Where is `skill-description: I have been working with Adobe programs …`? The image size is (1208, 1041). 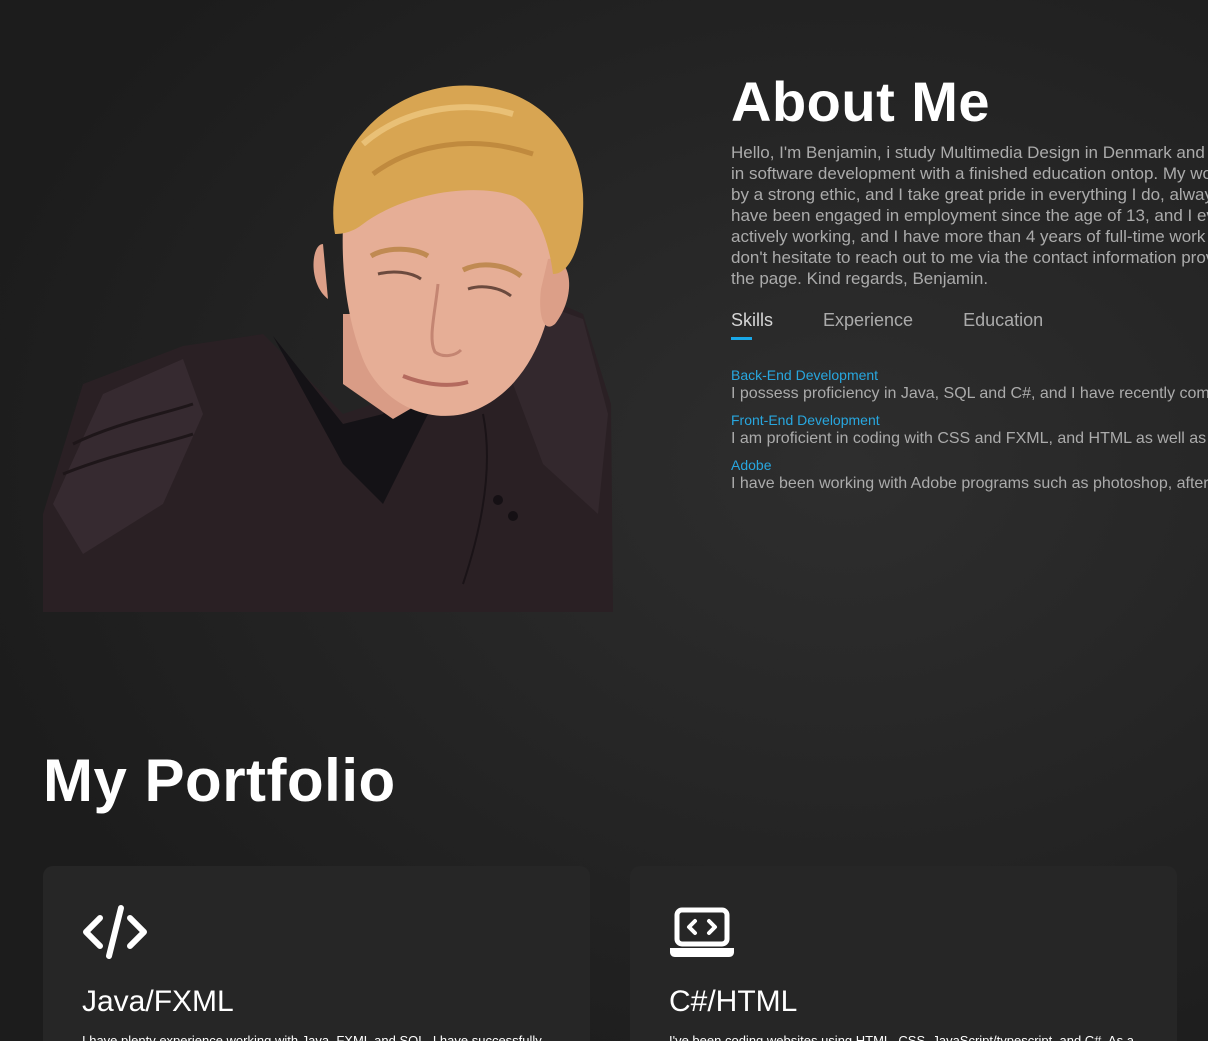
skill-description: I have been working with Adobe programs … is located at coordinates (969, 483).